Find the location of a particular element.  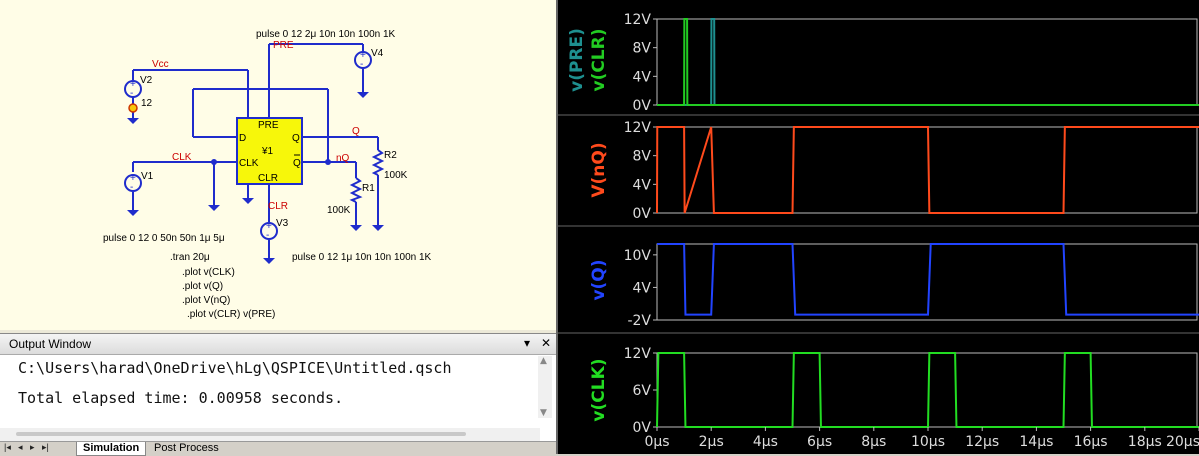

log-line: Total elapsed time: 0.00958 seconds. is located at coordinates (181, 398).